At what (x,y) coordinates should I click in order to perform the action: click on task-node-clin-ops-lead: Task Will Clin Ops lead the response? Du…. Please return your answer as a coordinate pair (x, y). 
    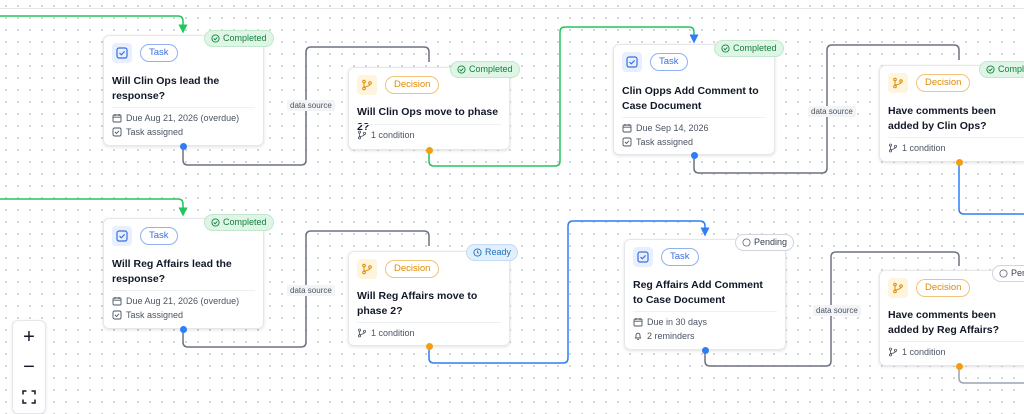
    Looking at the image, I should click on (183, 90).